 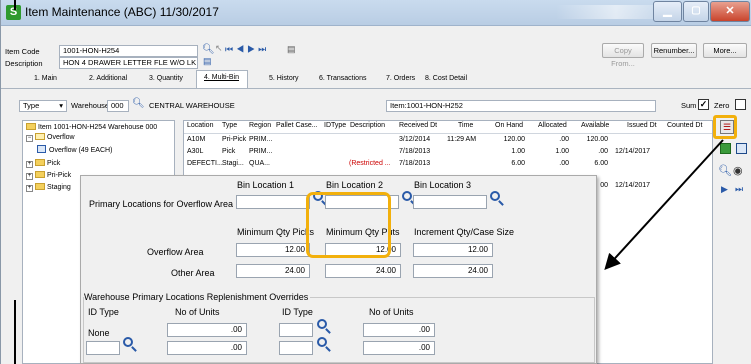 I want to click on col-region: Region, so click(x=260, y=125).